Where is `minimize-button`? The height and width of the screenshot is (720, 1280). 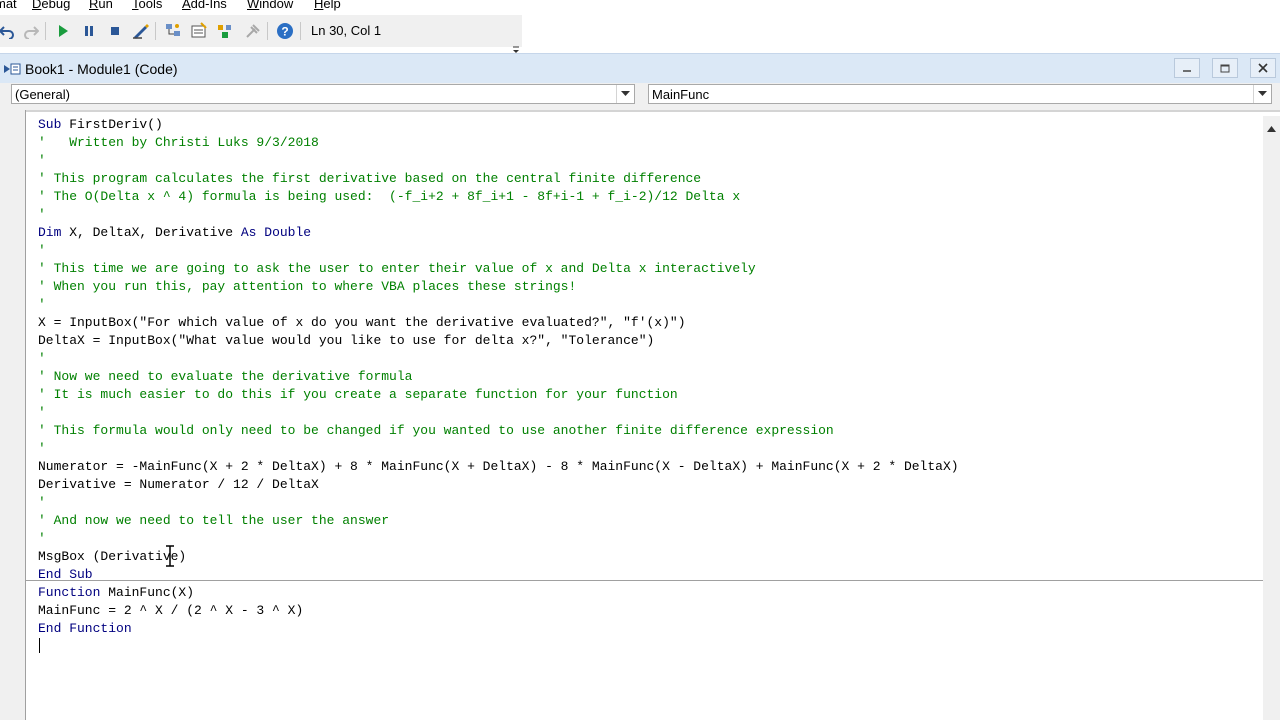
minimize-button is located at coordinates (1187, 68).